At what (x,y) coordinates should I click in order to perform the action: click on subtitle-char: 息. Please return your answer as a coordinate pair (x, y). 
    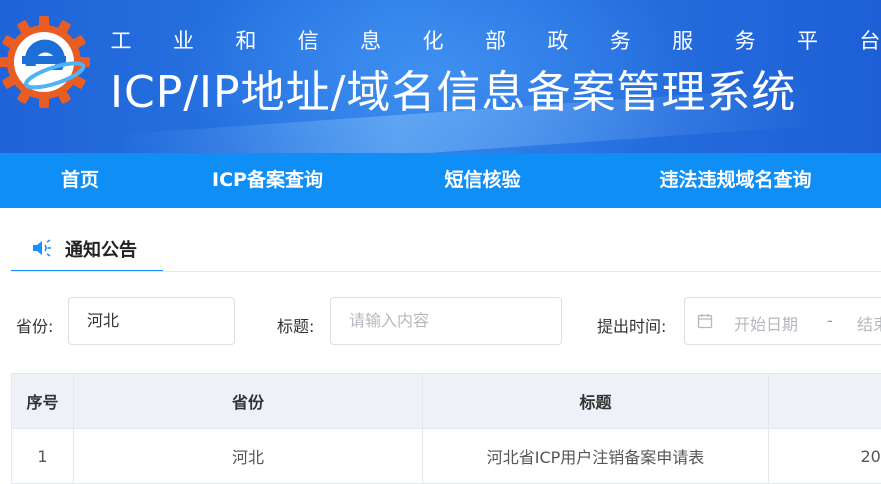
    Looking at the image, I should click on (371, 40).